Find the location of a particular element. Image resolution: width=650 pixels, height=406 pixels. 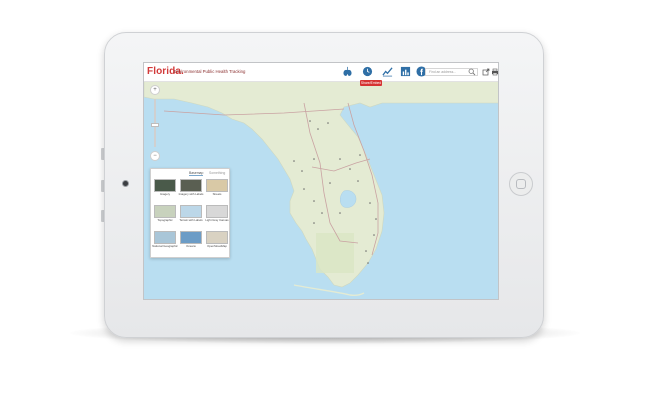

zoom-in-button: + is located at coordinates (155, 90).